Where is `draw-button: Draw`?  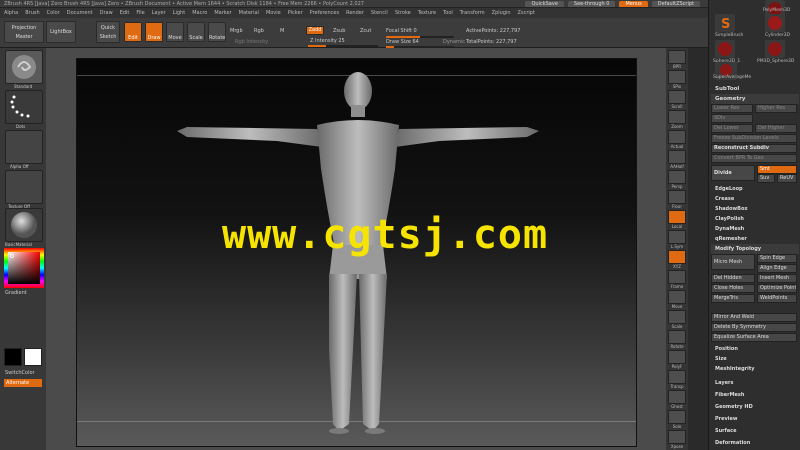
draw-button: Draw is located at coordinates (154, 32).